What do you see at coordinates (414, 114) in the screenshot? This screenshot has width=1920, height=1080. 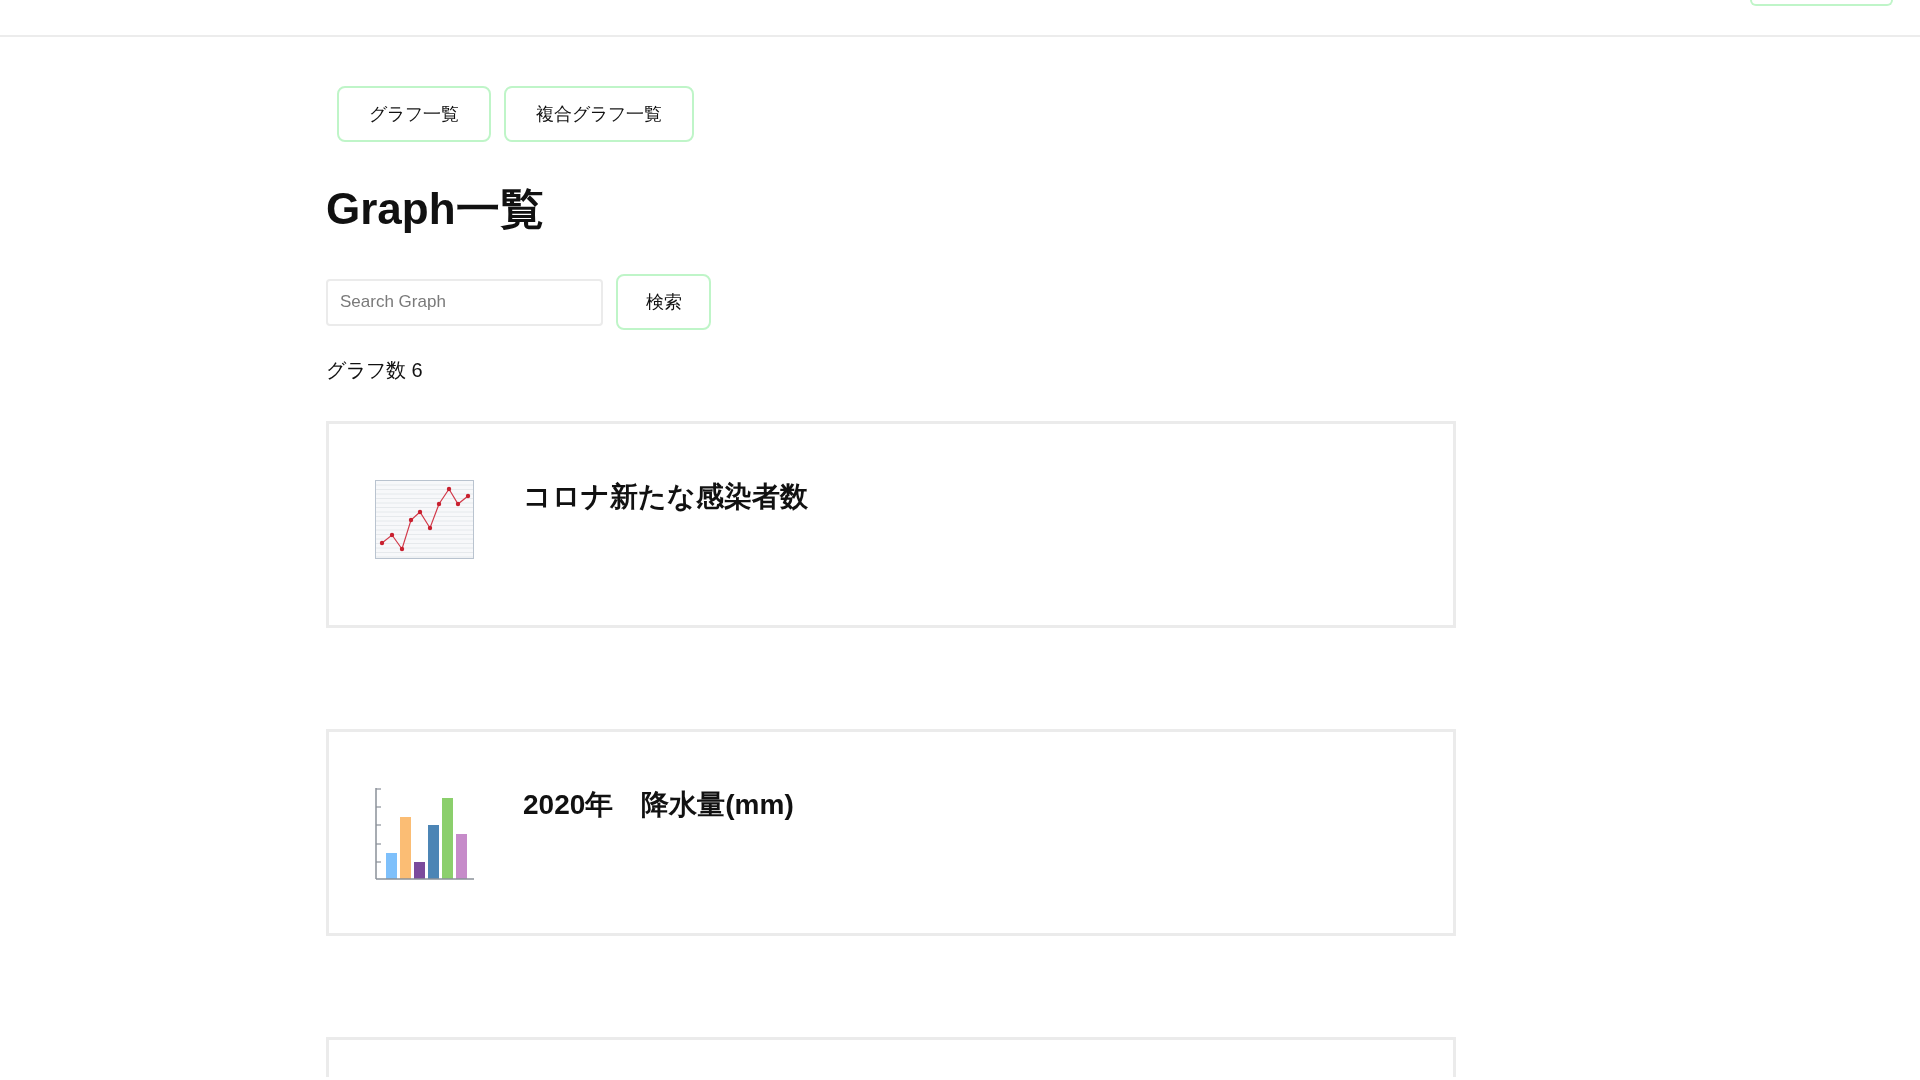 I see `nav-button: グラフ一覧` at bounding box center [414, 114].